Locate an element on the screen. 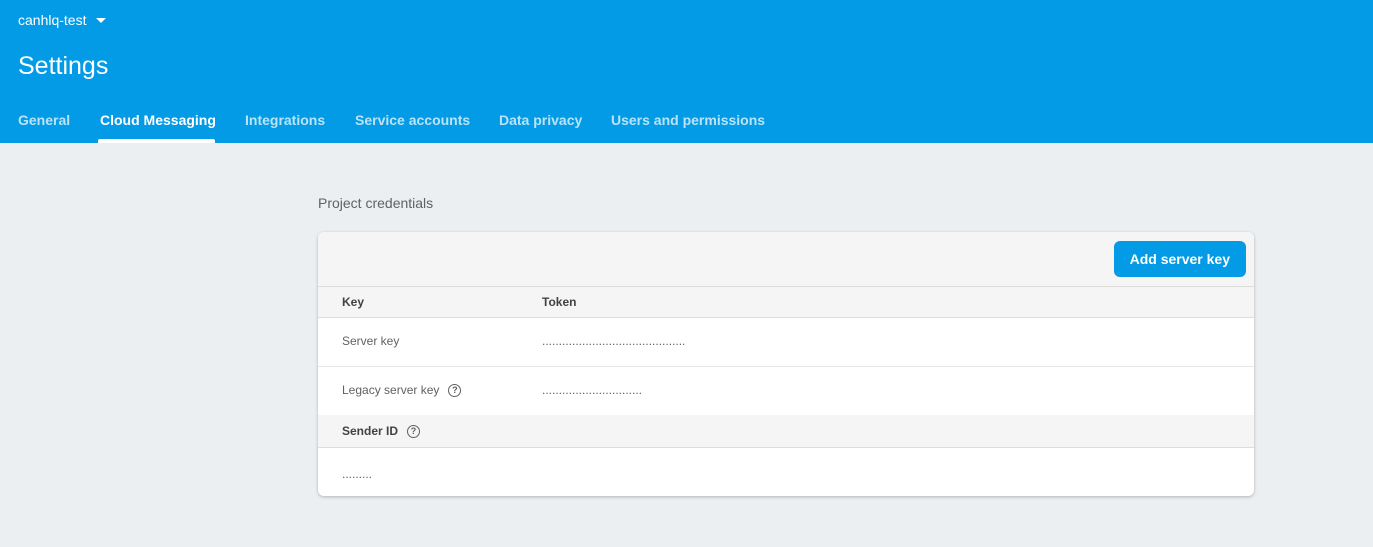  server-key-label: Server key is located at coordinates (370, 341).